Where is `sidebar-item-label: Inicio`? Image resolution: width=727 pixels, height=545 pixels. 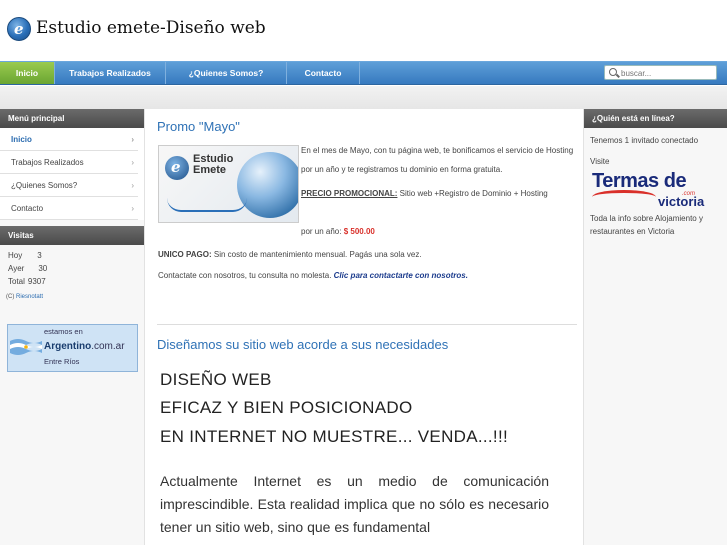
sidebar-item-label: Inicio is located at coordinates (21, 139).